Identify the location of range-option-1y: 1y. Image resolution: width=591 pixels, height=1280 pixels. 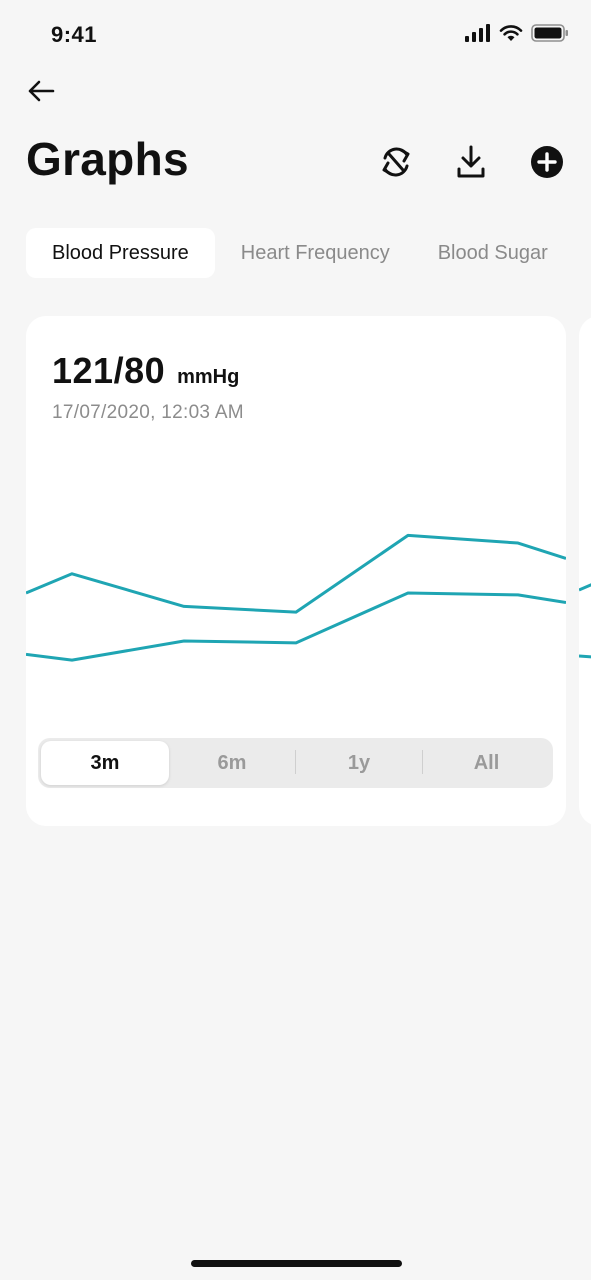
(359, 763).